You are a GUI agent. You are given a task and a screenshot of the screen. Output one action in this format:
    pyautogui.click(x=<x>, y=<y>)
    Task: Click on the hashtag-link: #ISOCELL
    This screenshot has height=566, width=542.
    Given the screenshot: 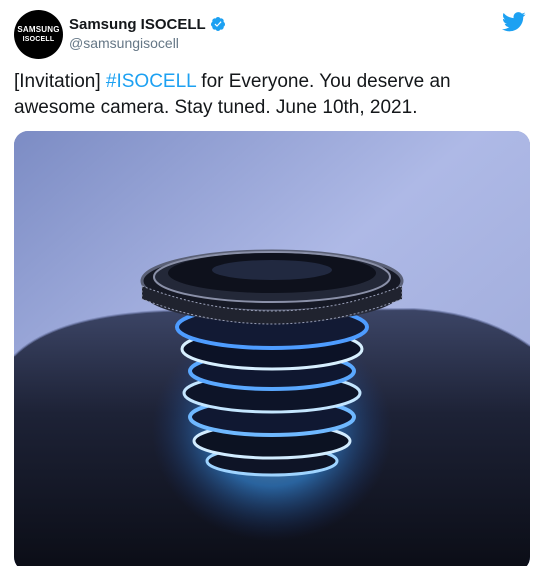 What is the action you would take?
    pyautogui.click(x=151, y=81)
    